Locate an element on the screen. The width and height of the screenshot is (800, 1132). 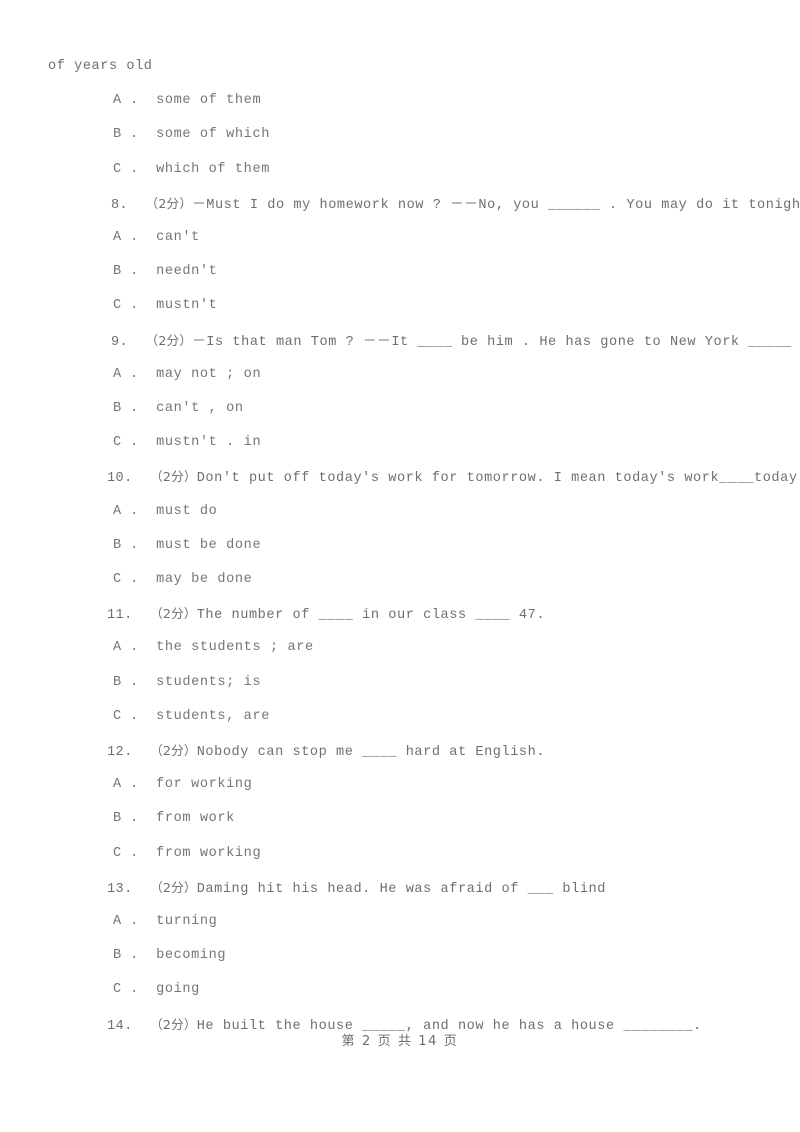
question-text: The number of ____ in our class ____ 47. is located at coordinates (371, 616).